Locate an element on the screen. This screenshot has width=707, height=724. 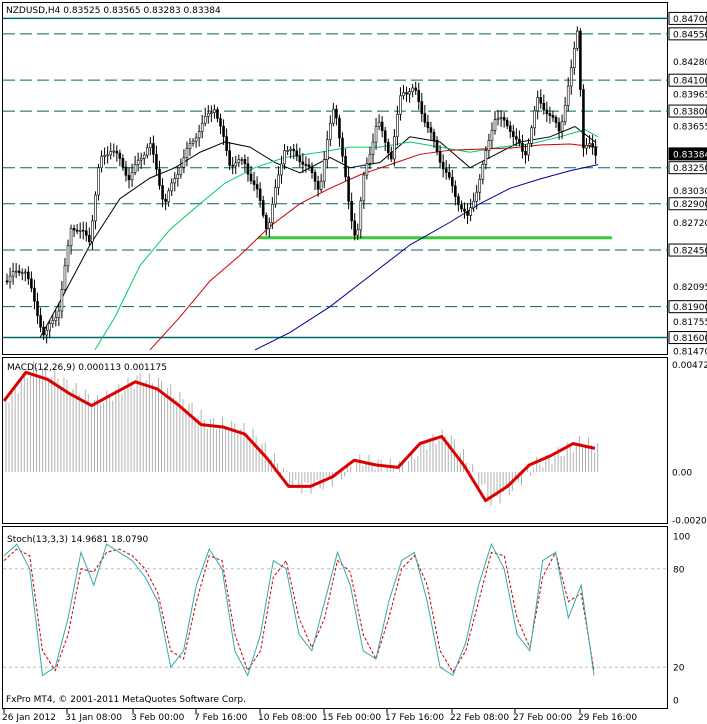
macd-header: MACD(12,26,9) 0.000113 0.001175 is located at coordinates (87, 368).